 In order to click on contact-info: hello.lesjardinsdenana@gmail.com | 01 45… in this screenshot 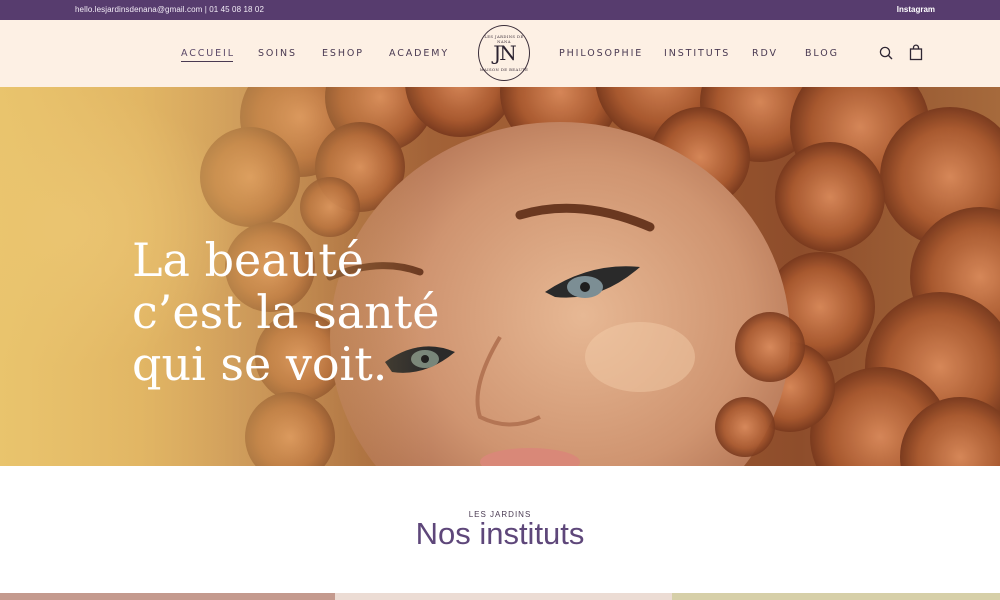, I will do `click(169, 9)`.